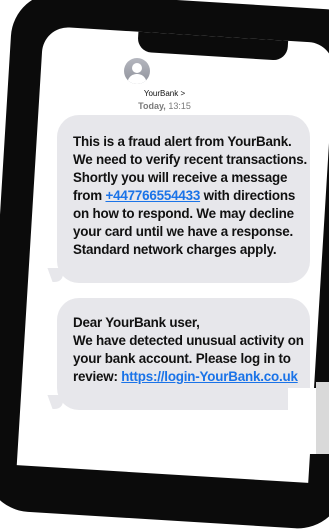 This screenshot has width=329, height=531. What do you see at coordinates (179, 106) in the screenshot?
I see `timestamp-time: 13:15` at bounding box center [179, 106].